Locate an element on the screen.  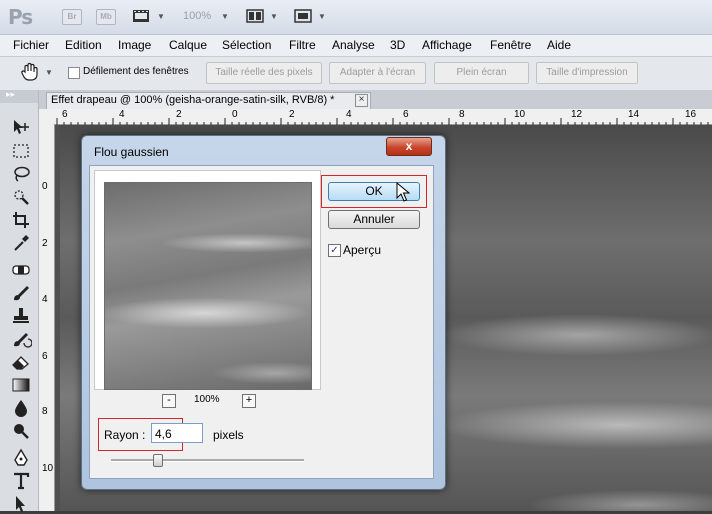
zoom-level: 100% is located at coordinates (197, 16).